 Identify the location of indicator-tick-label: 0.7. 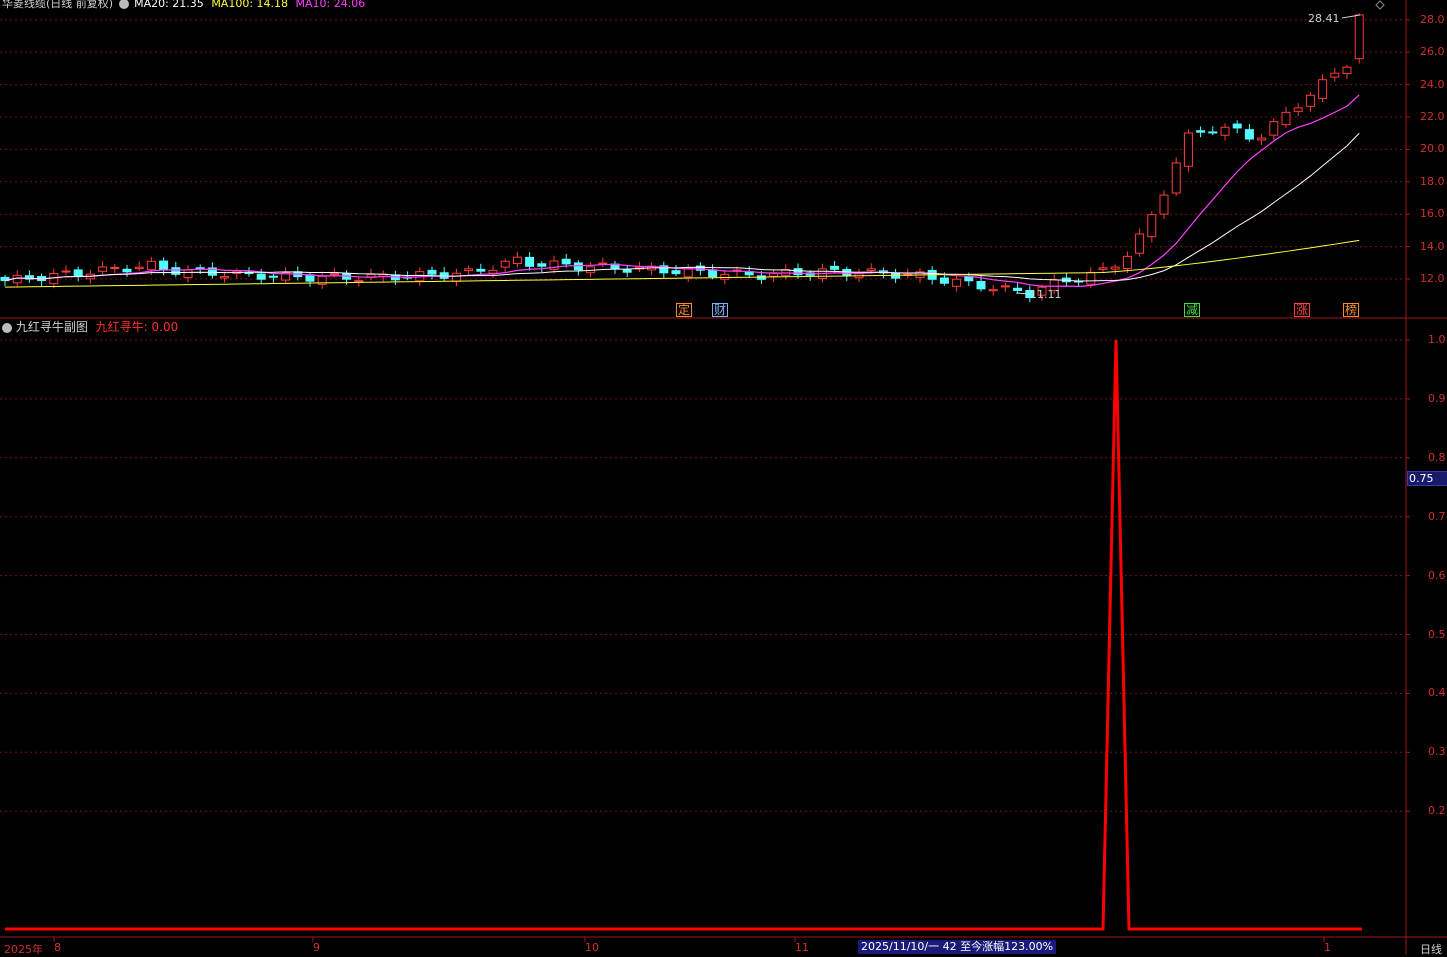
(1437, 516).